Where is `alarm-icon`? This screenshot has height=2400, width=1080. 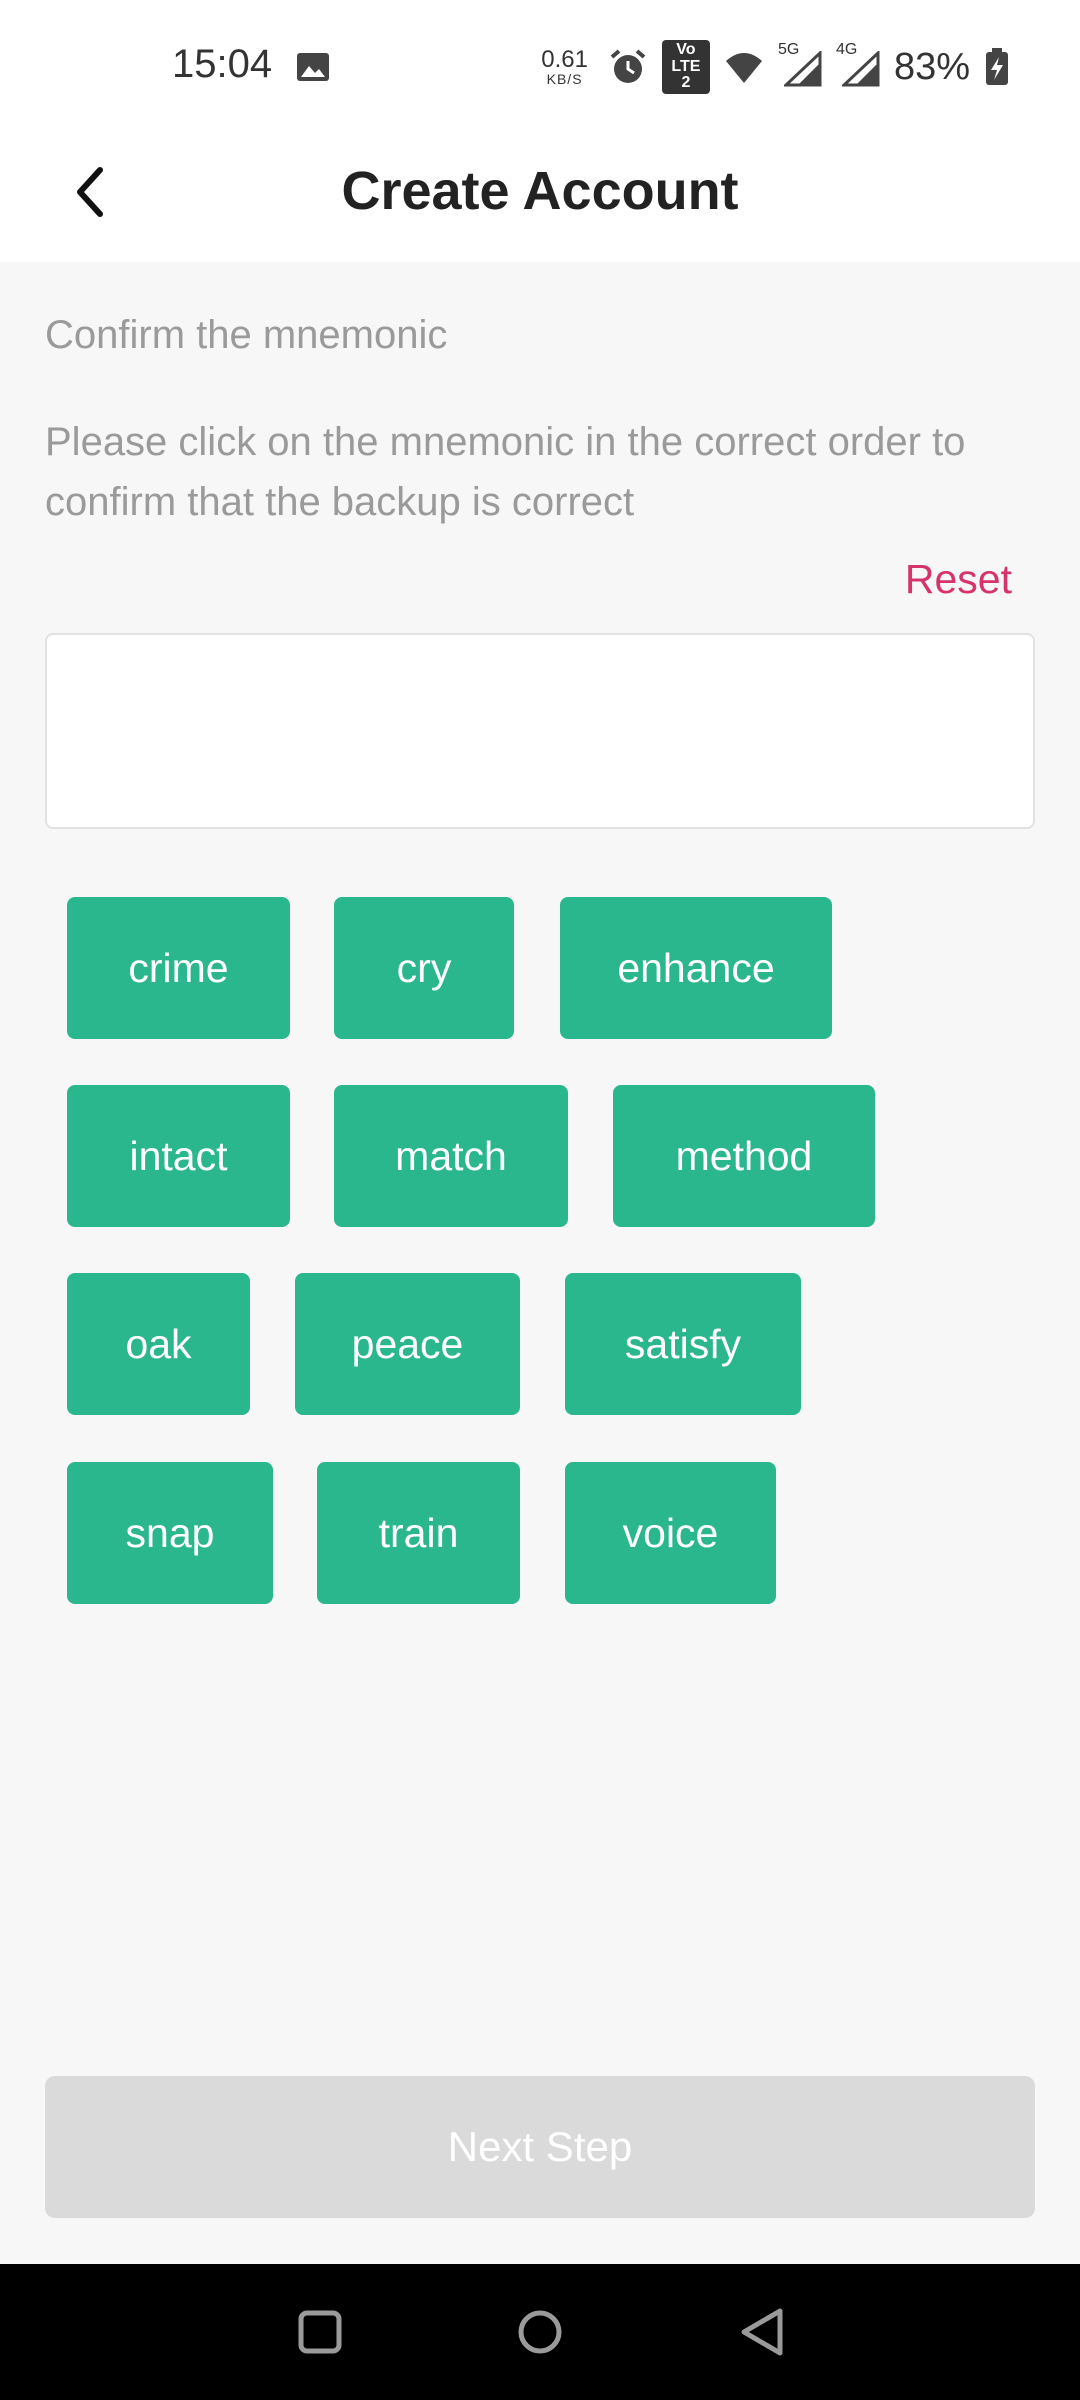
alarm-icon is located at coordinates (628, 66).